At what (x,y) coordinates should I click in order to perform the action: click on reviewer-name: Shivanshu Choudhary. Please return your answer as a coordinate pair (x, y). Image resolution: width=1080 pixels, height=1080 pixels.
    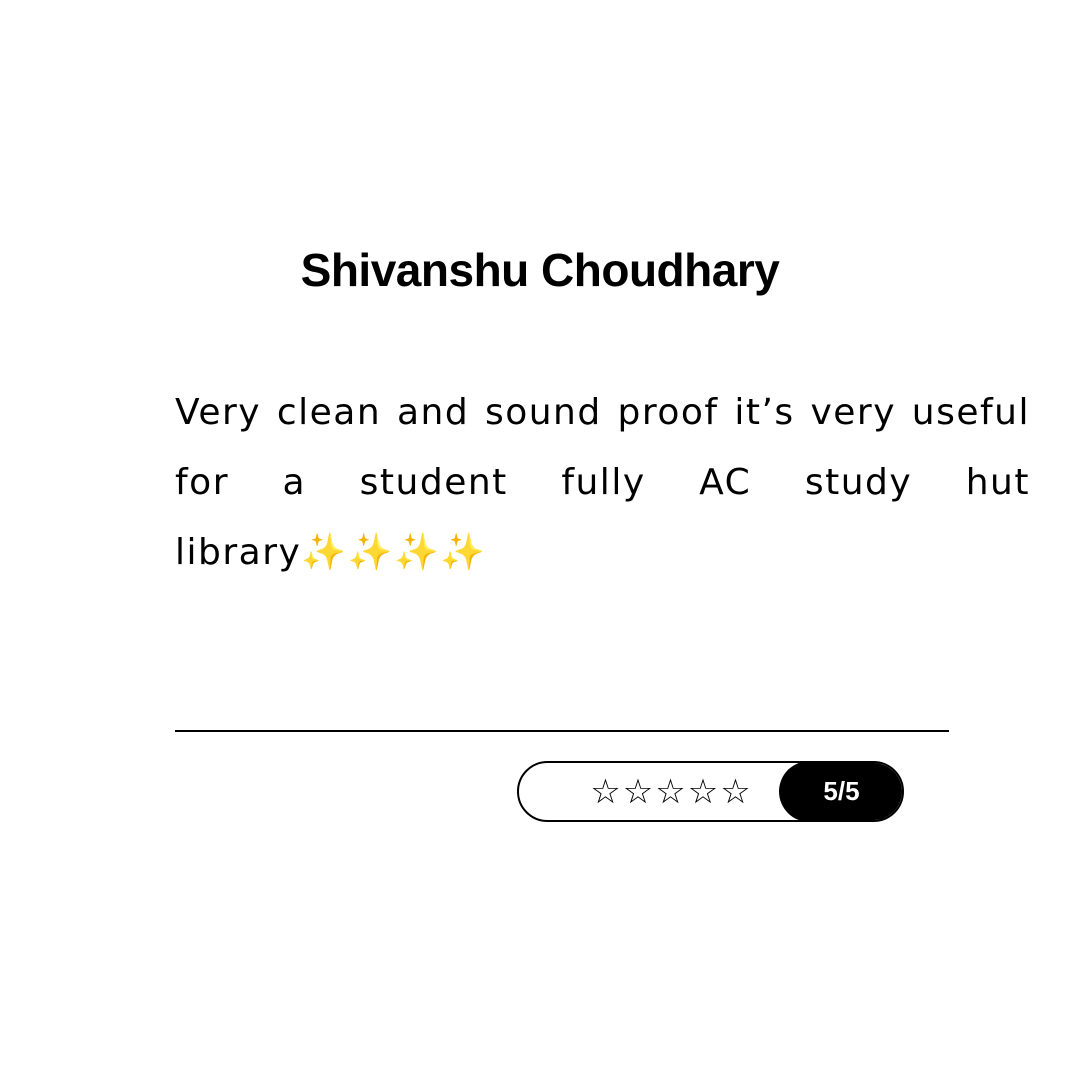
    Looking at the image, I should click on (540, 270).